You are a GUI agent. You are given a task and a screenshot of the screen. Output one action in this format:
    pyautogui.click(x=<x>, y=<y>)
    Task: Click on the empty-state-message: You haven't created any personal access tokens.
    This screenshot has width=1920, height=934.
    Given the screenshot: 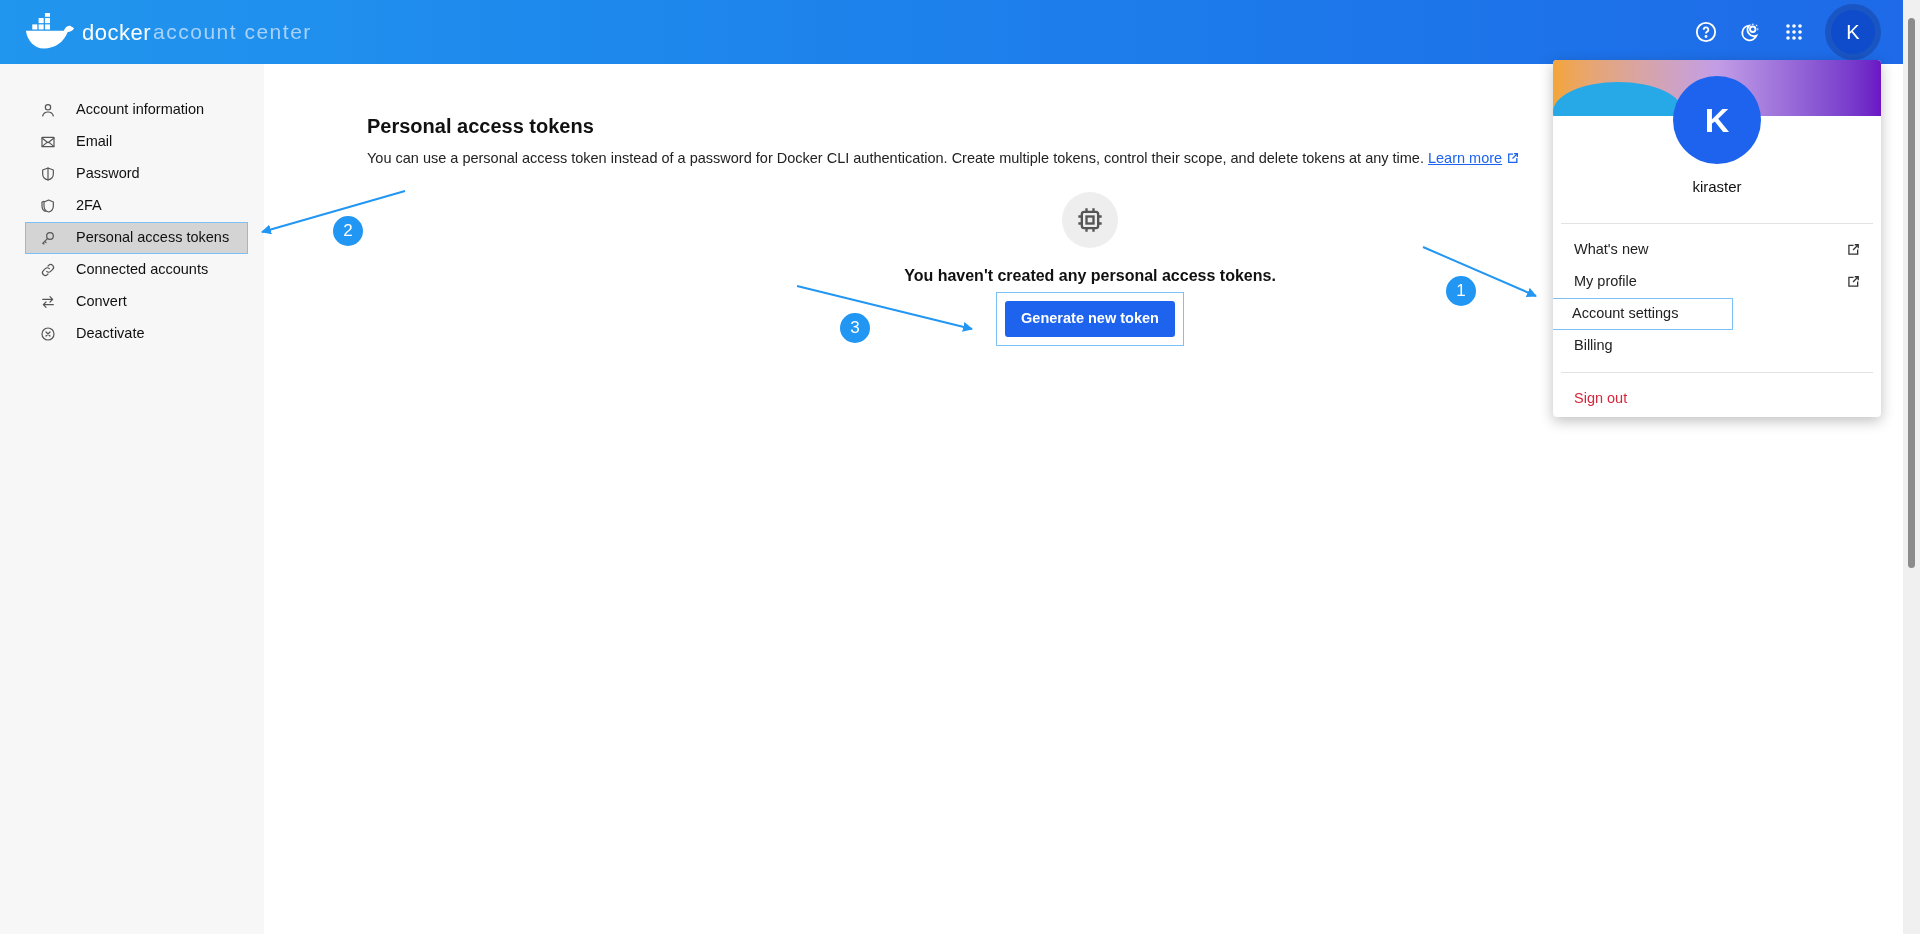 What is the action you would take?
    pyautogui.click(x=1090, y=275)
    